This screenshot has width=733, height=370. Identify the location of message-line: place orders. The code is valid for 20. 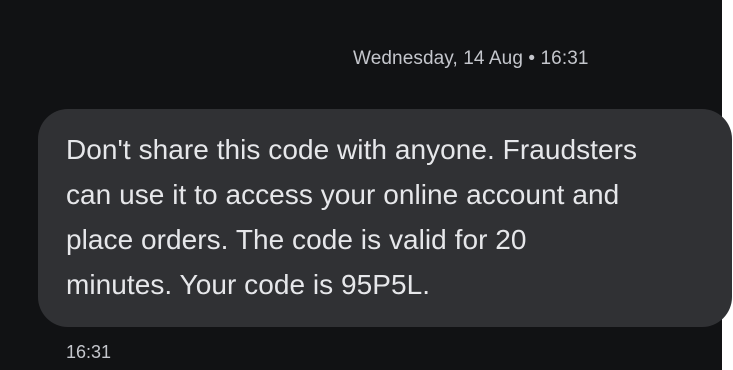
(296, 239).